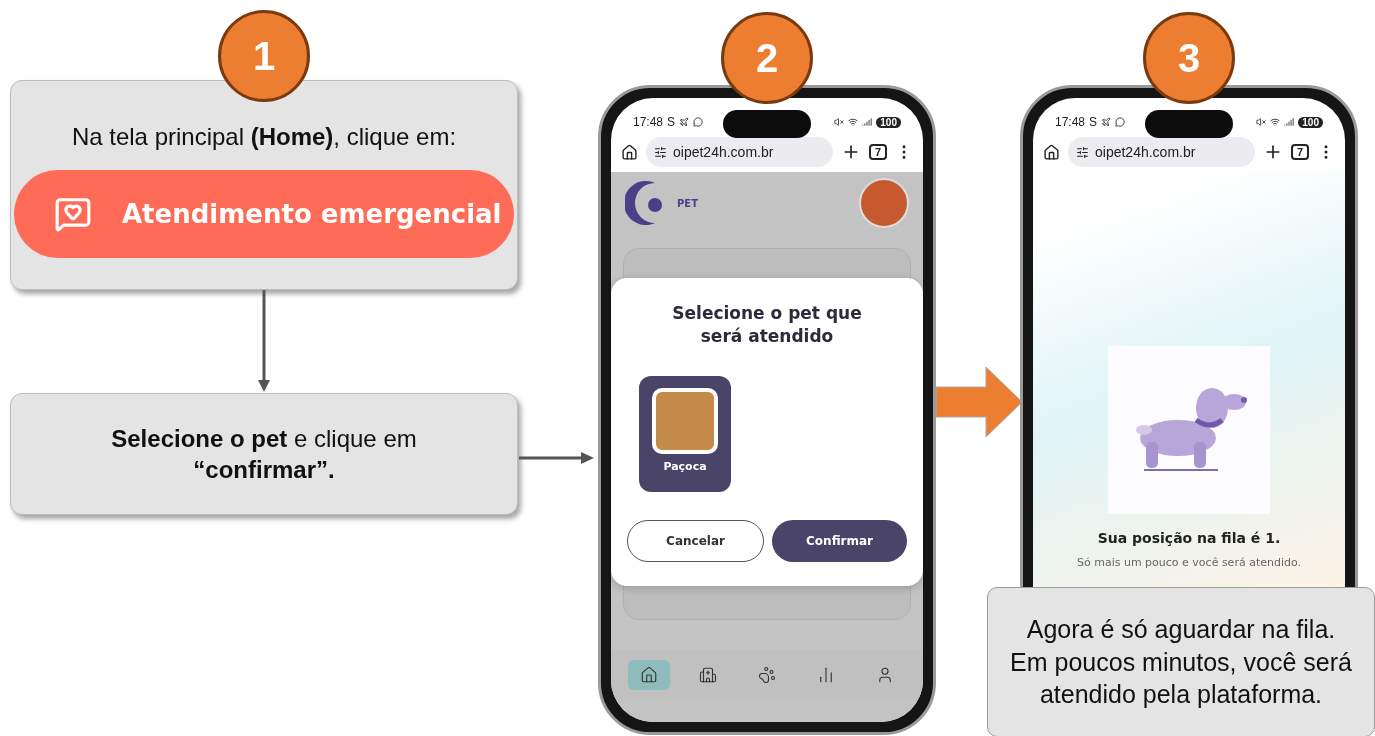 Image resolution: width=1375 pixels, height=736 pixels. What do you see at coordinates (1181, 662) in the screenshot?
I see `callout-text: Em poucos minutos, você será` at bounding box center [1181, 662].